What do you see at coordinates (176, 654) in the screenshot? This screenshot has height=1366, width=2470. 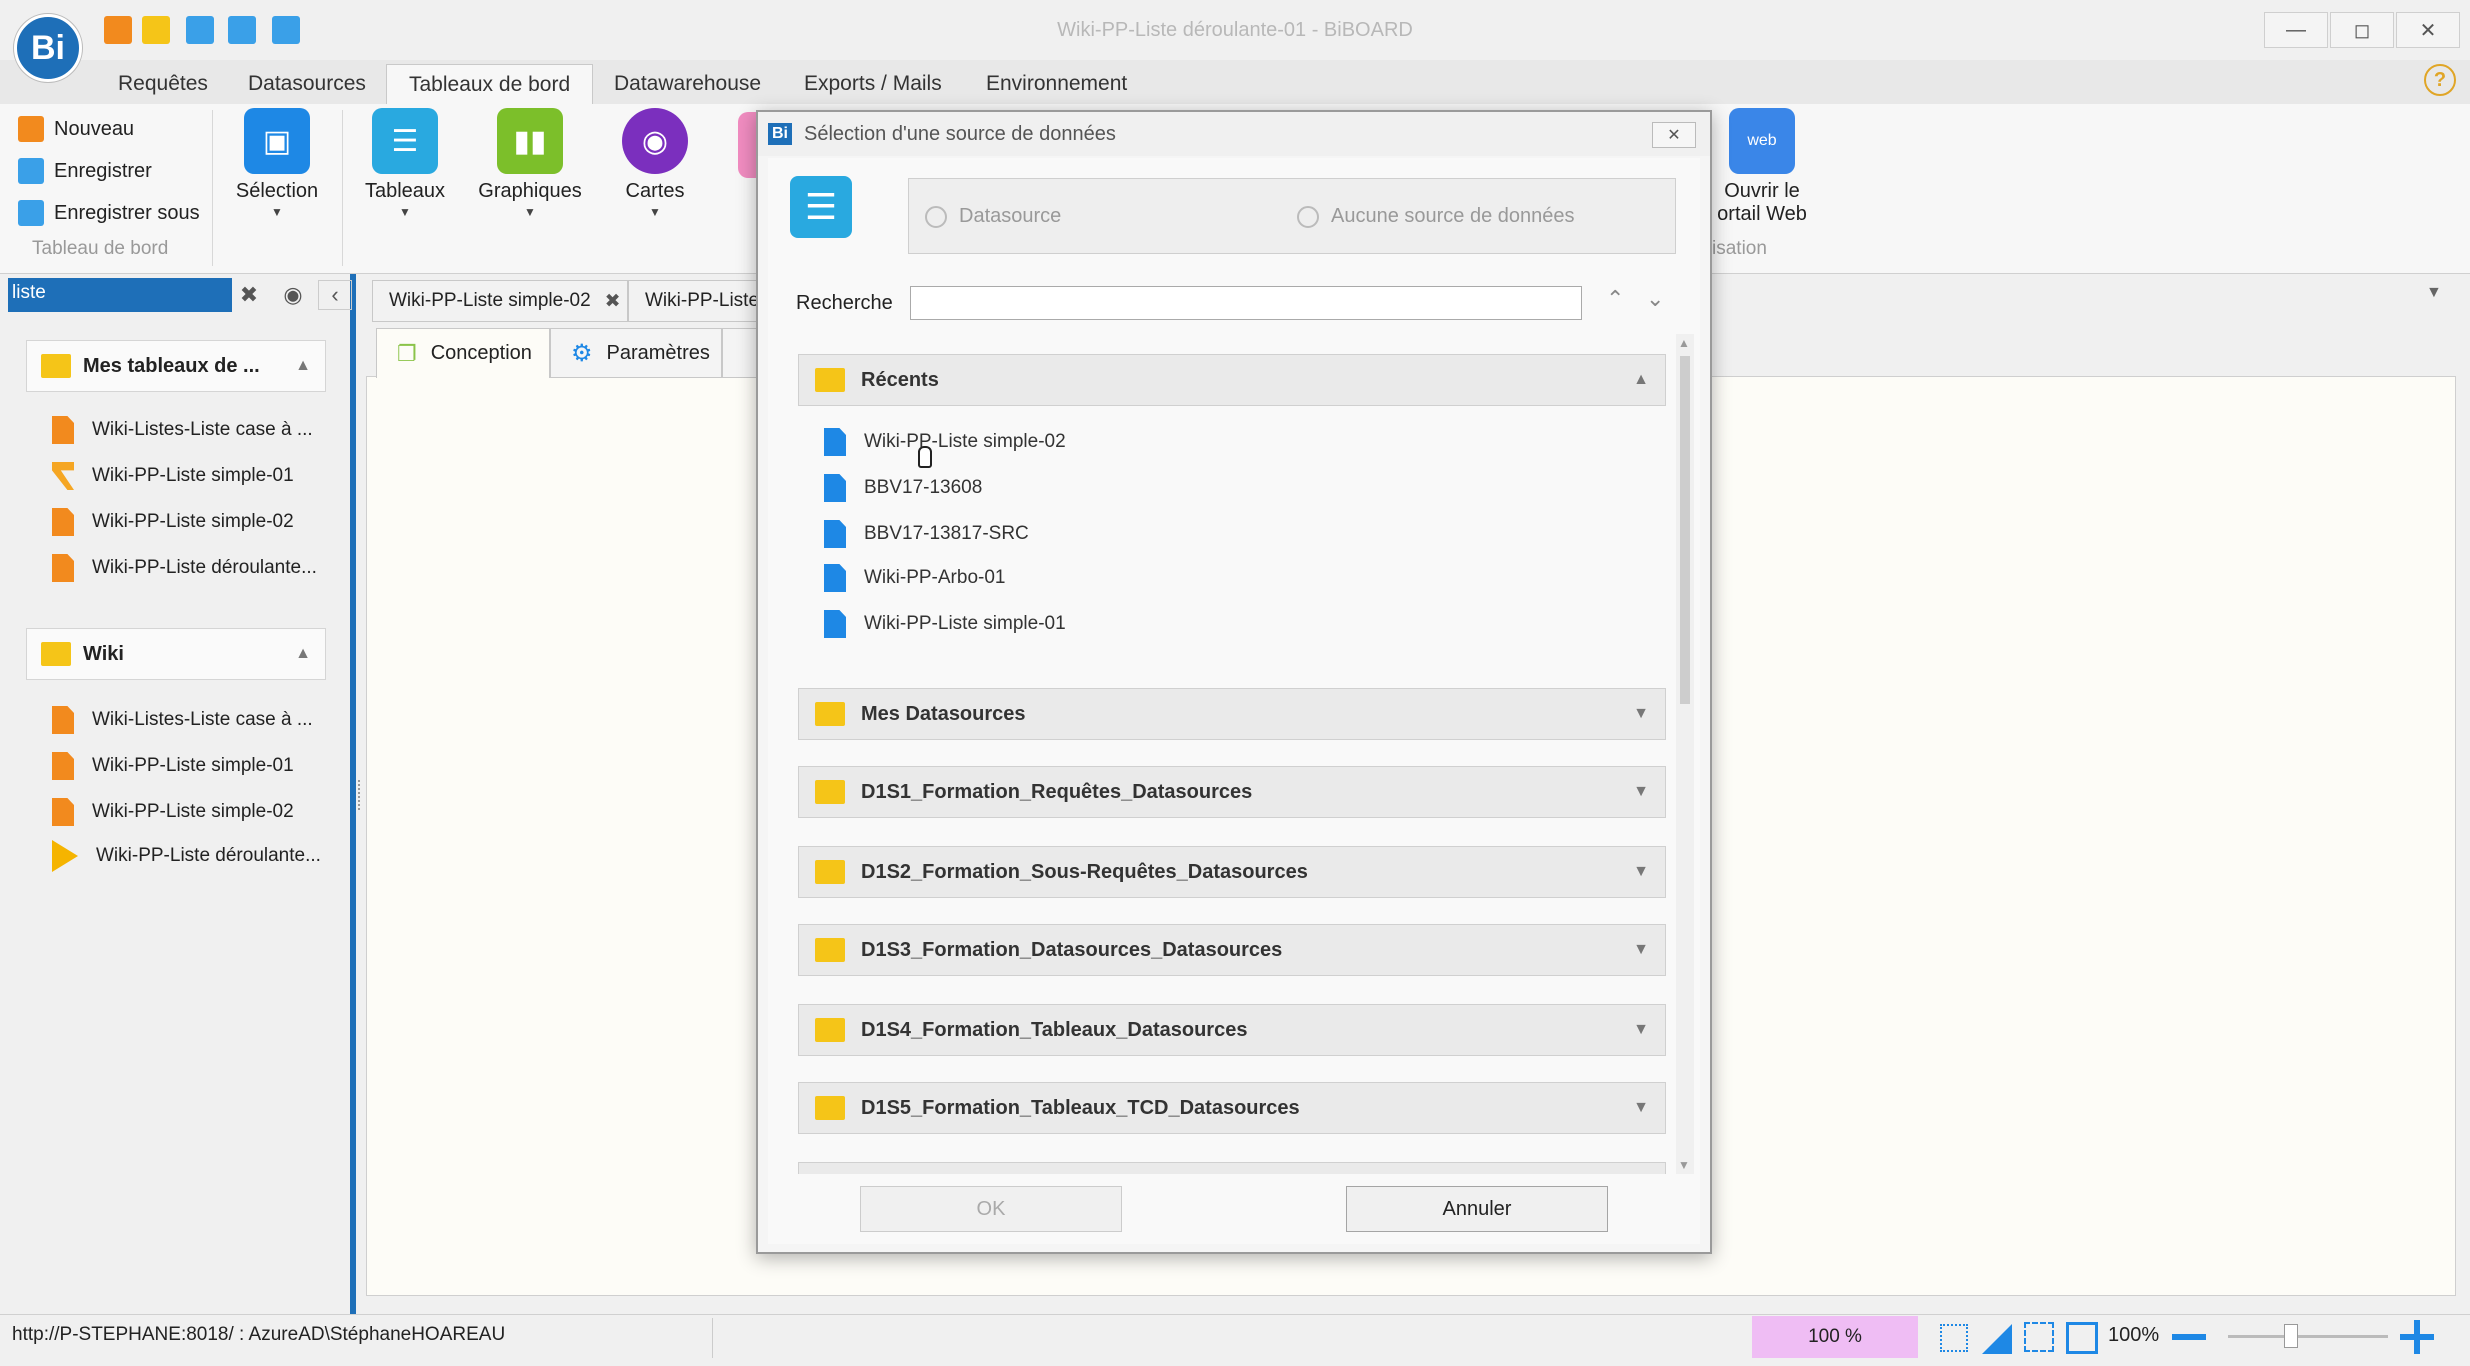 I see `section-wiki: Wiki ▲` at bounding box center [176, 654].